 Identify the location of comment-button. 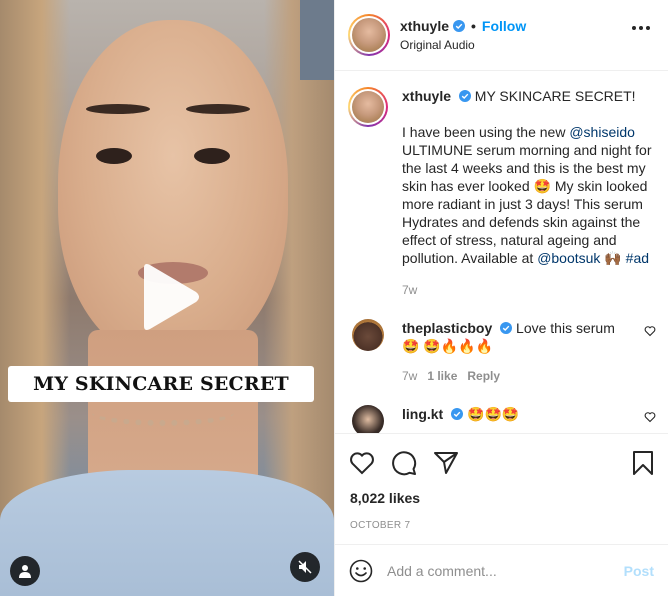
(404, 463).